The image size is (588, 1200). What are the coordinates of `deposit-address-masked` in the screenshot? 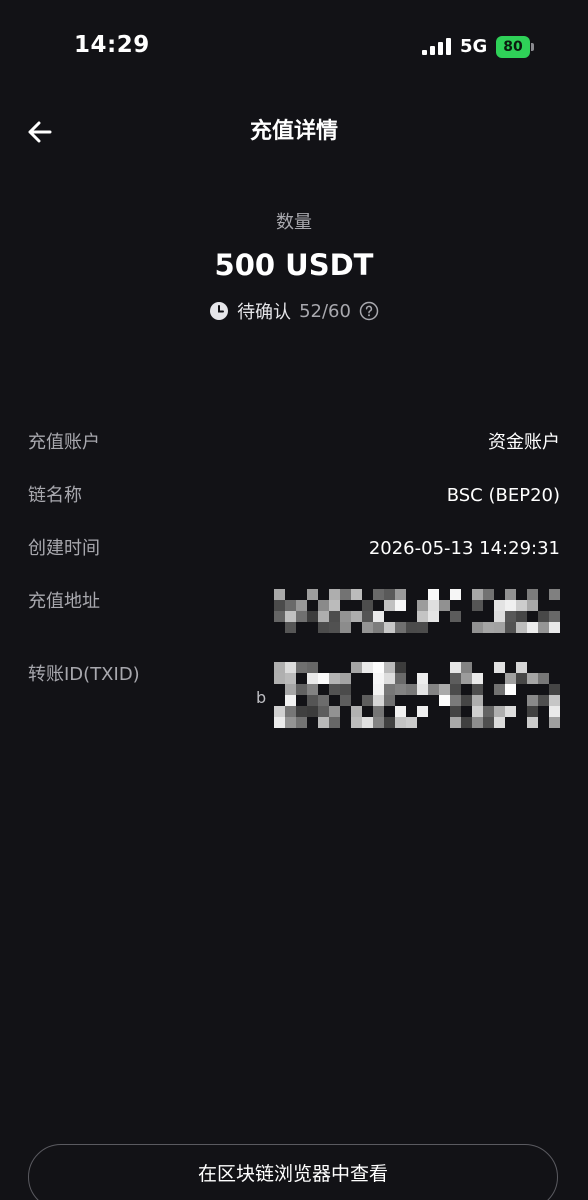 It's located at (410, 615).